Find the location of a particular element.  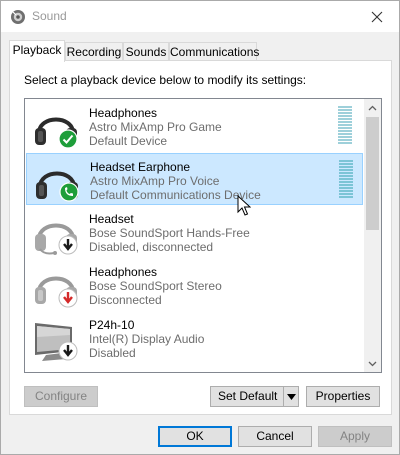

device-driver: Bose SoundSport Hands-Free is located at coordinates (169, 233).